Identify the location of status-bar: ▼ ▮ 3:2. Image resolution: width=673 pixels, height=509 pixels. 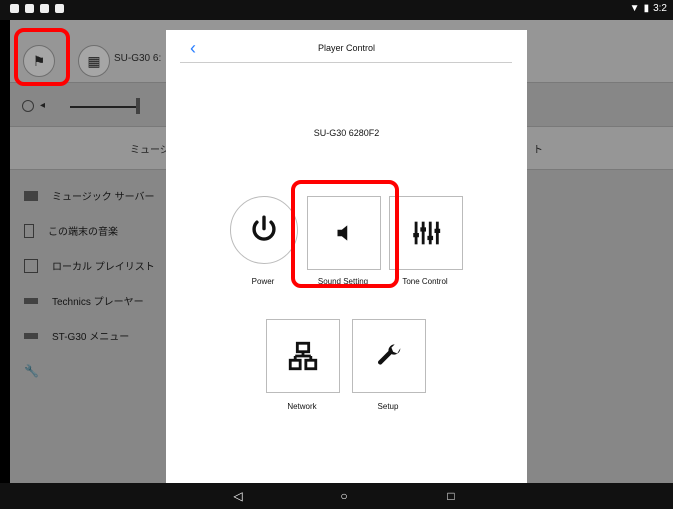
(336, 10).